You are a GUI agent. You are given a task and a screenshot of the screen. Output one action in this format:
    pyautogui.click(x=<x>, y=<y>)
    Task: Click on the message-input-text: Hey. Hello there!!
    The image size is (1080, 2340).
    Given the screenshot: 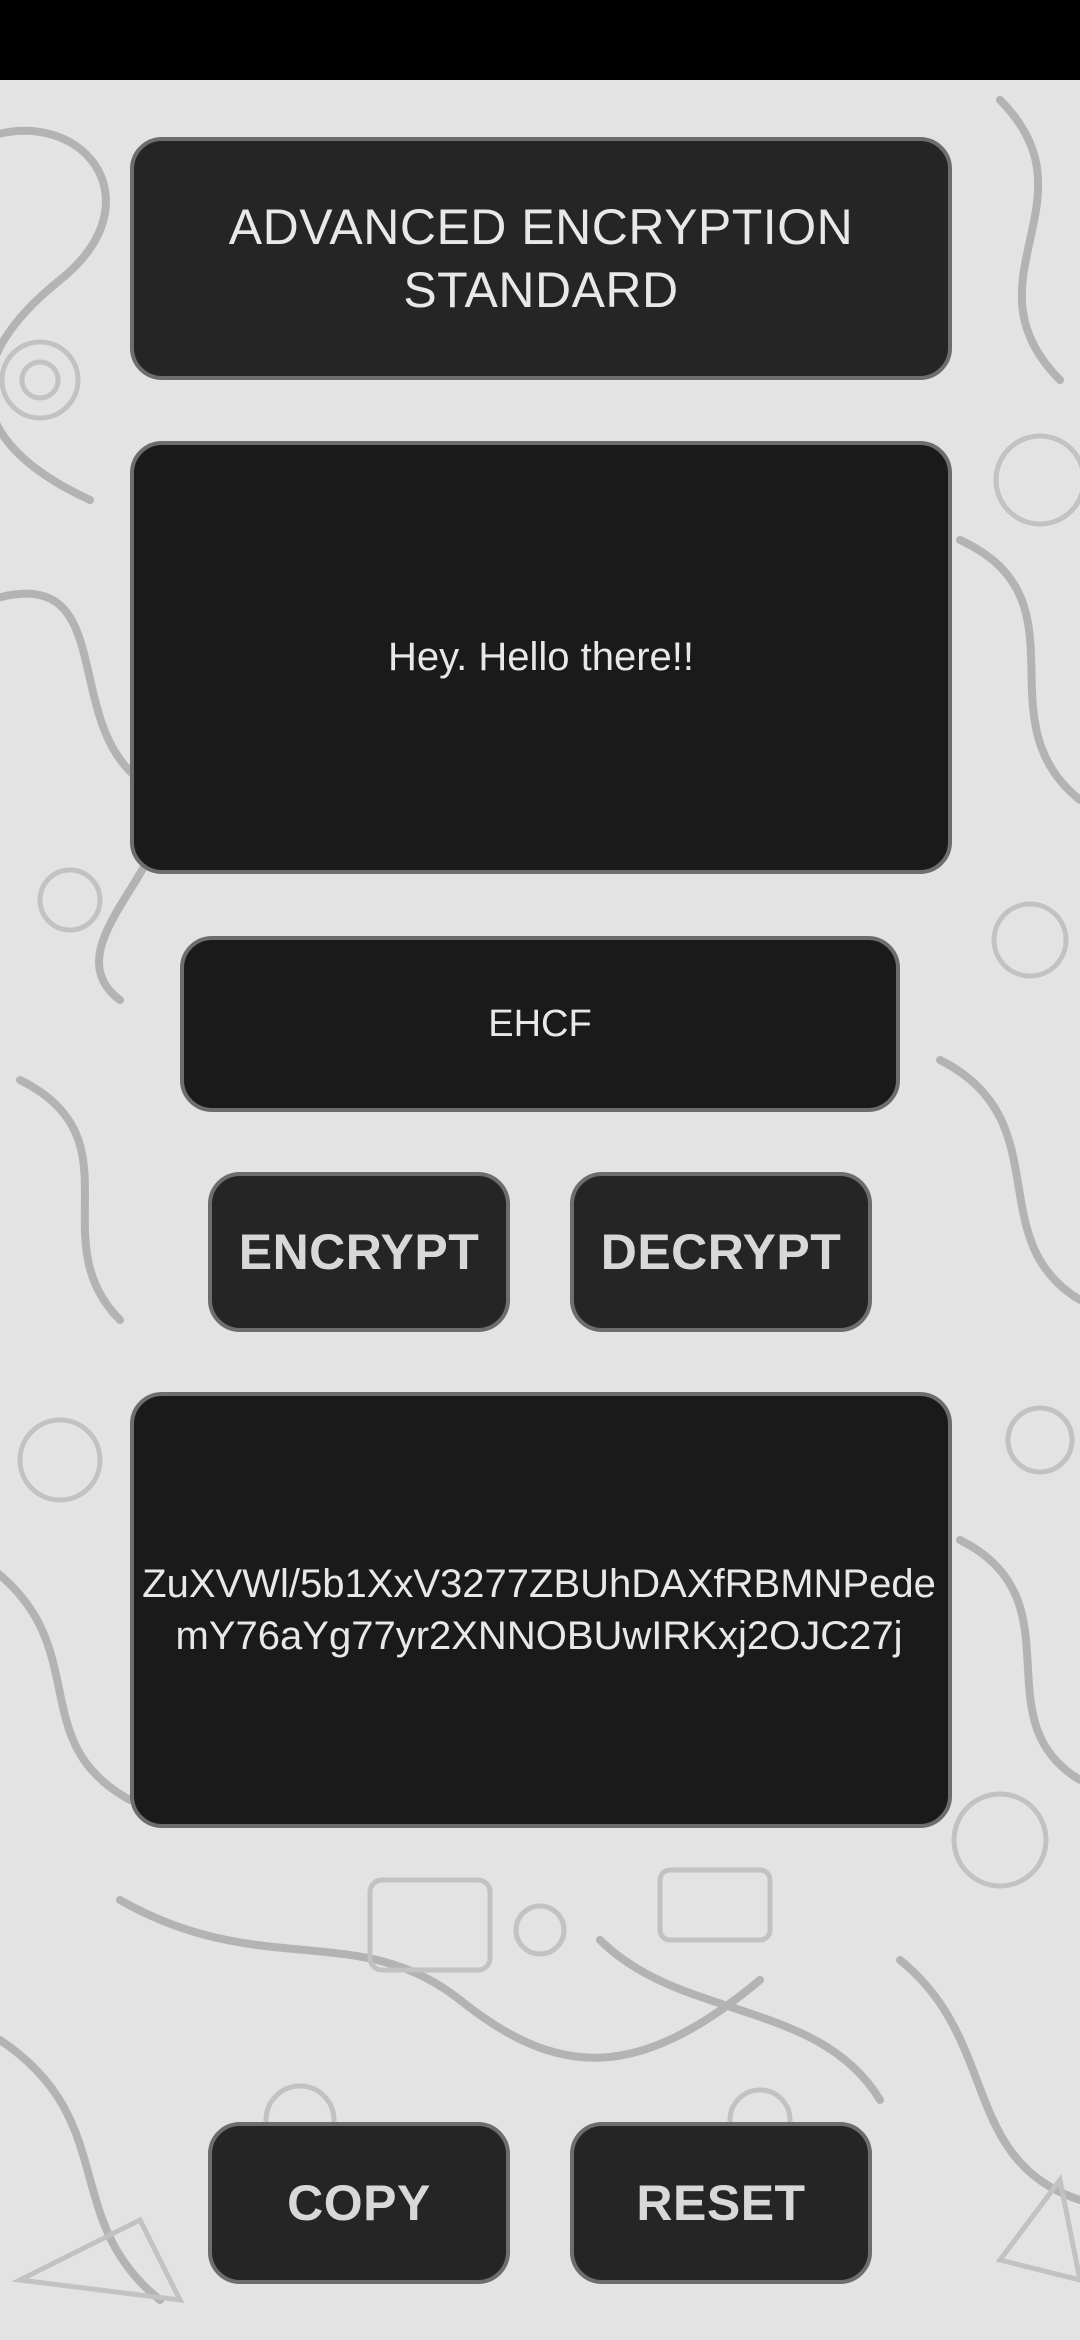 What is the action you would take?
    pyautogui.click(x=541, y=657)
    